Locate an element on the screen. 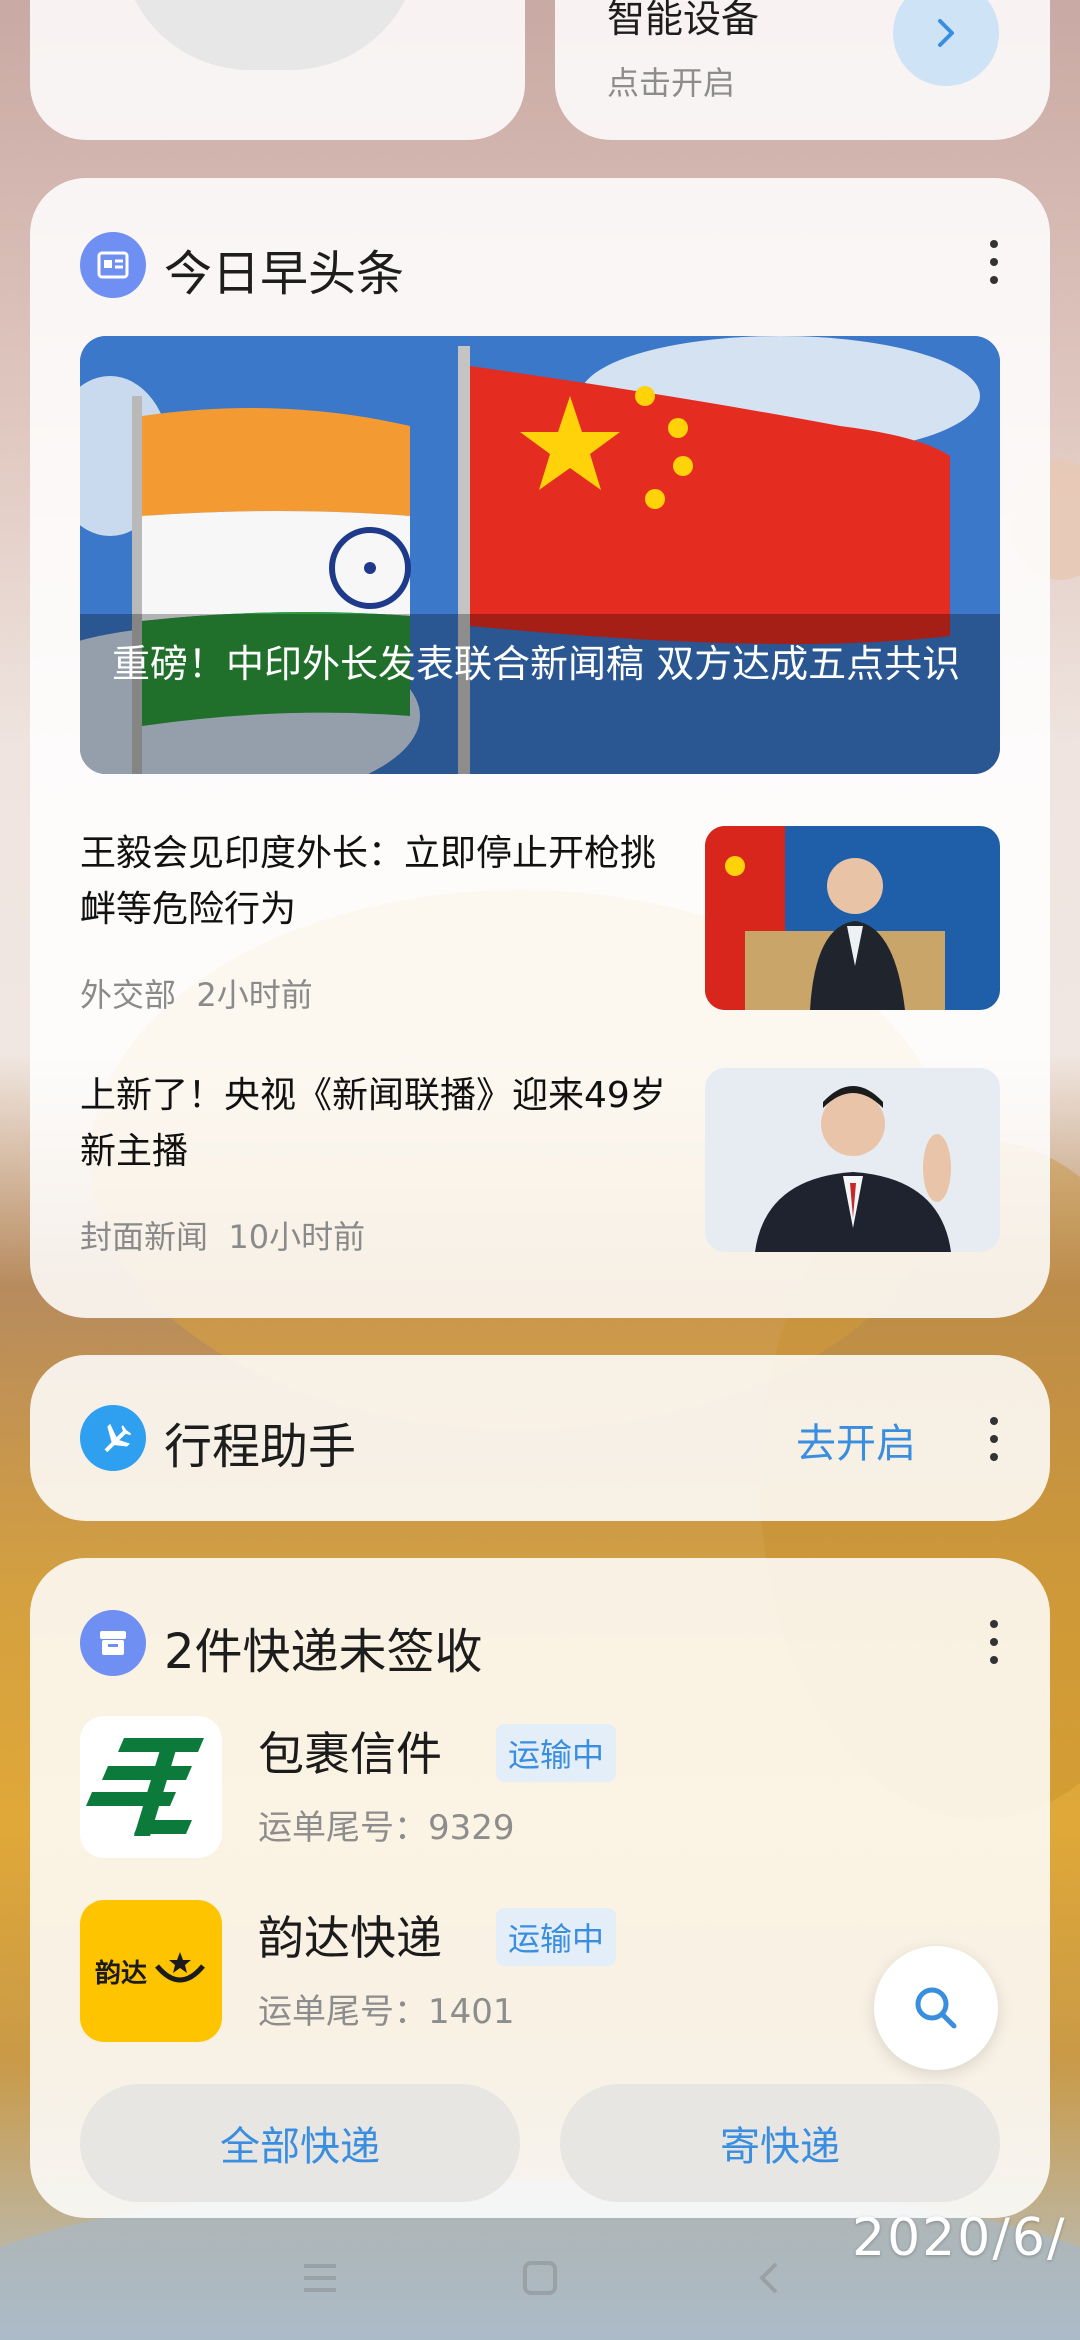 This screenshot has height=2340, width=1080. trip-card: 行程助手 去开启 is located at coordinates (540, 1438).